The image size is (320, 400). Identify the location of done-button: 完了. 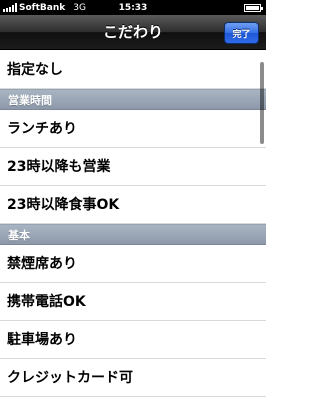
(241, 33).